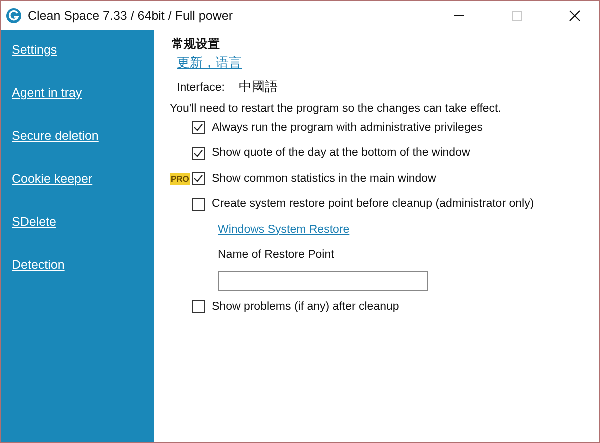  I want to click on sidebar-link: SDelete, so click(34, 222).